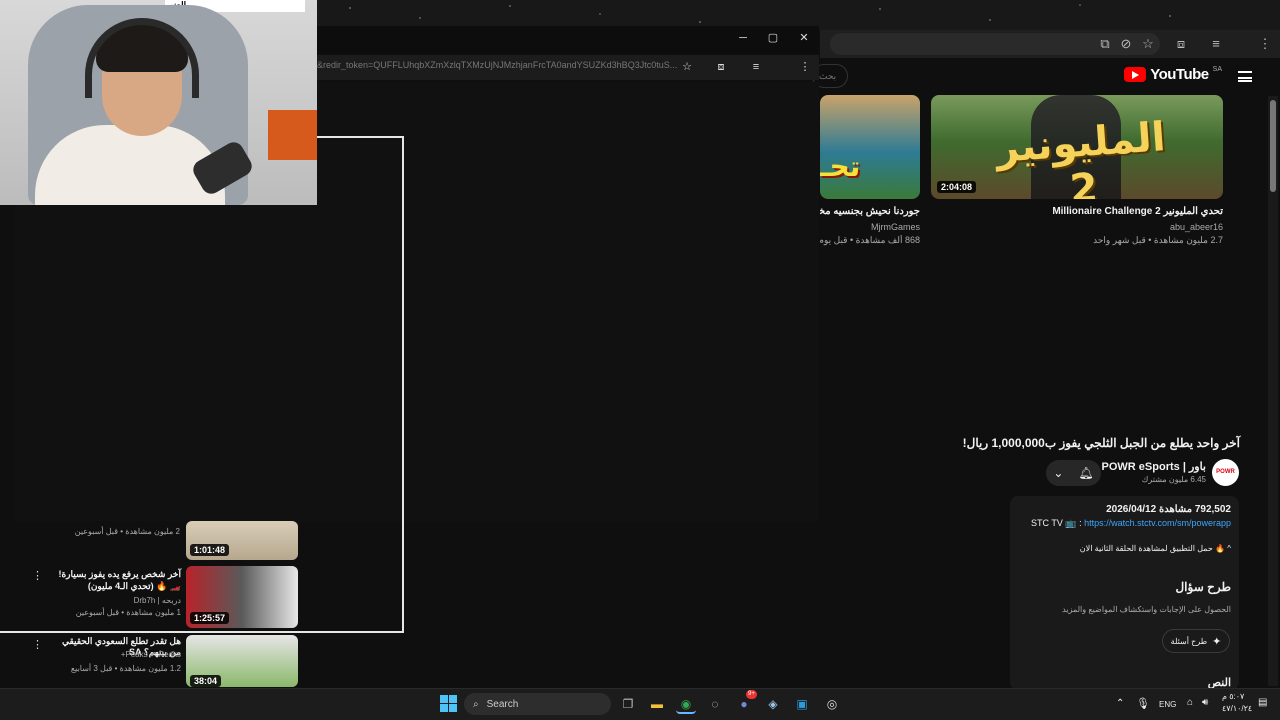 The width and height of the screenshot is (1280, 720). Describe the element at coordinates (1245, 76) in the screenshot. I see `hamburger-menu-icon` at that location.